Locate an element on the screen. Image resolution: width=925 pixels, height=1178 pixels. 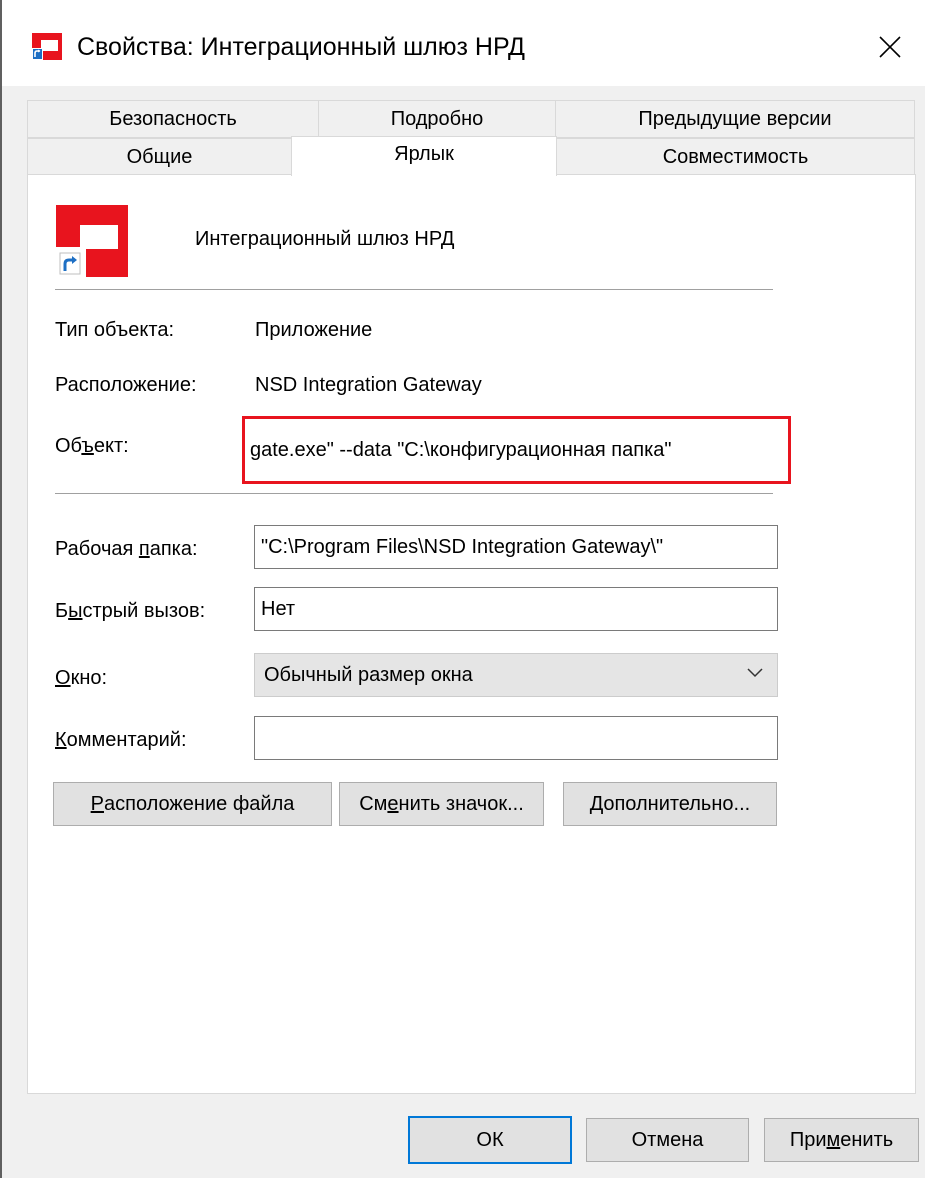
run-select: Обычный размер окна is located at coordinates (516, 675).